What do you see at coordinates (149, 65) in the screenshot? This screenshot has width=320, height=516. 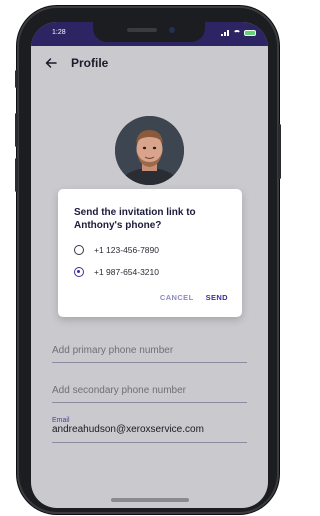 I see `top-app-bar: Profile` at bounding box center [149, 65].